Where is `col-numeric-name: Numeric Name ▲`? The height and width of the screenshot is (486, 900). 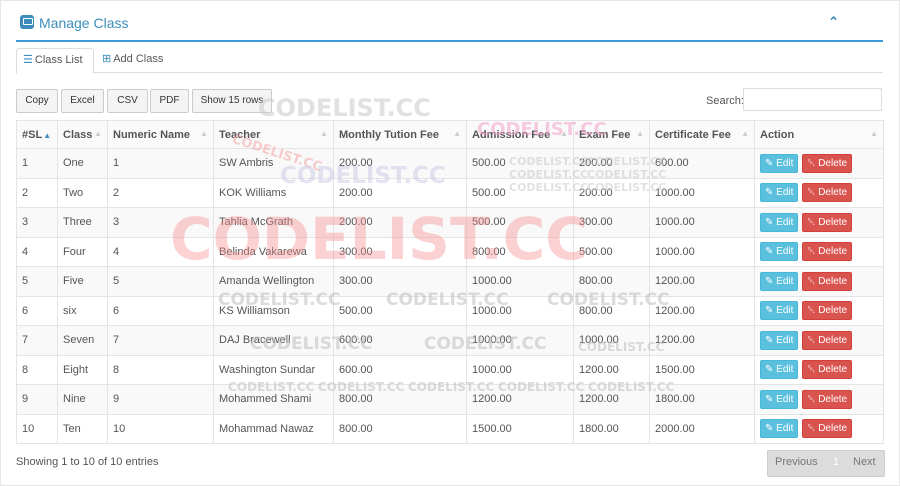 col-numeric-name: Numeric Name ▲ is located at coordinates (160, 134).